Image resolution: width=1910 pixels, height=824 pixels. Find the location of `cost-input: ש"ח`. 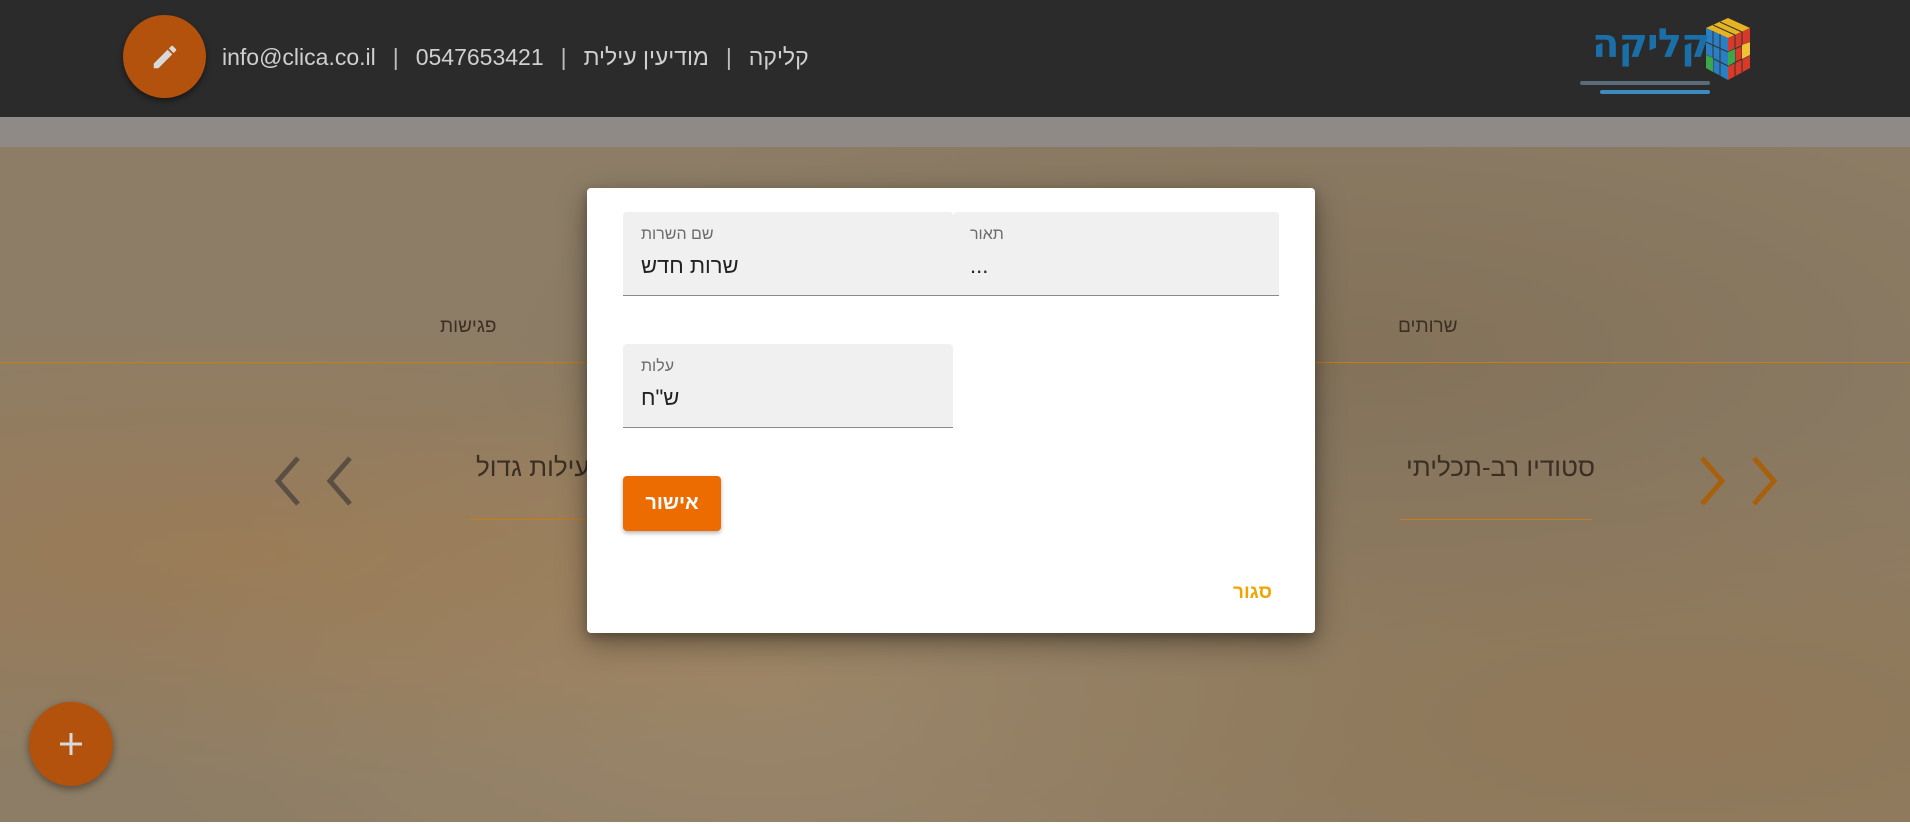

cost-input: ש"ח is located at coordinates (660, 398).